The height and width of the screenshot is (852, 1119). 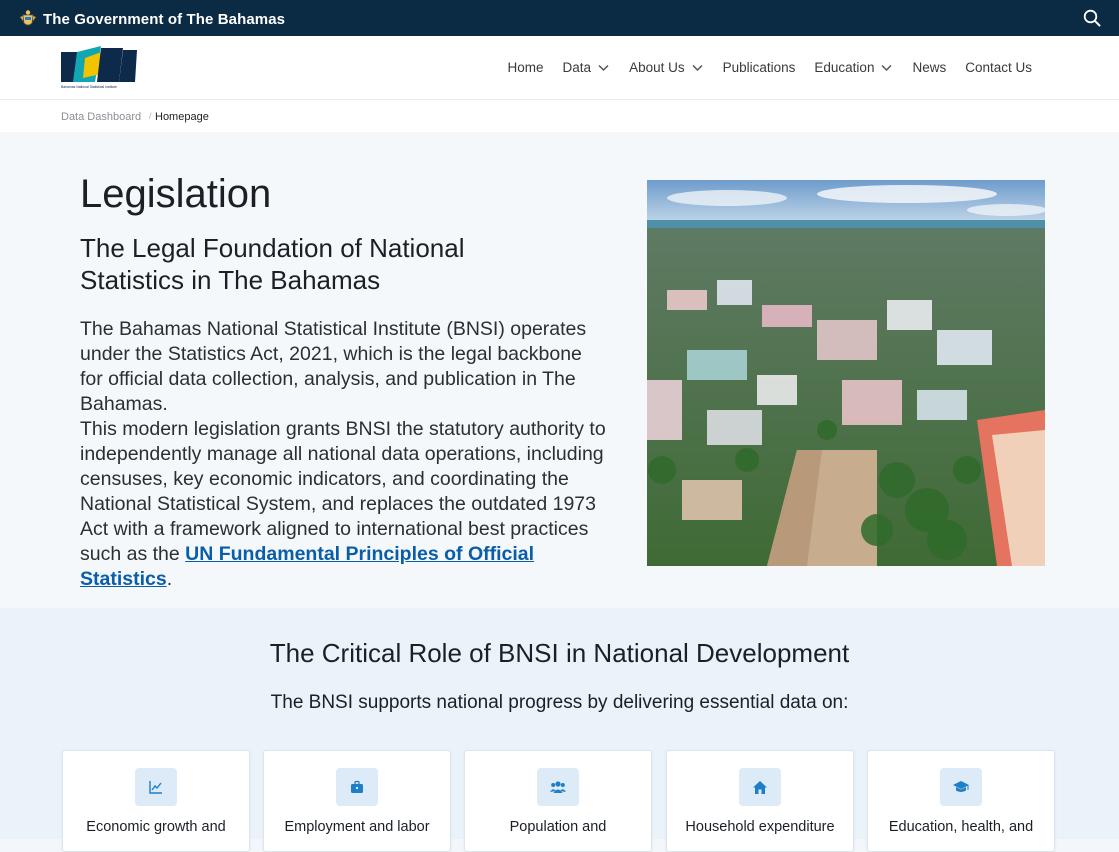 What do you see at coordinates (101, 117) in the screenshot?
I see `breadcrumb-data-dashboard: Data Dashboard` at bounding box center [101, 117].